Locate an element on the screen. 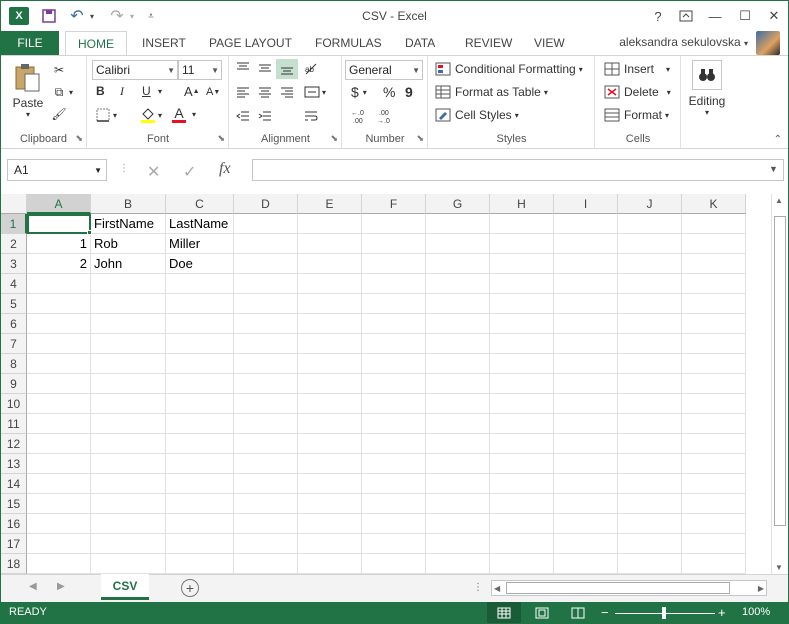  cell-h5 is located at coordinates (522, 304).